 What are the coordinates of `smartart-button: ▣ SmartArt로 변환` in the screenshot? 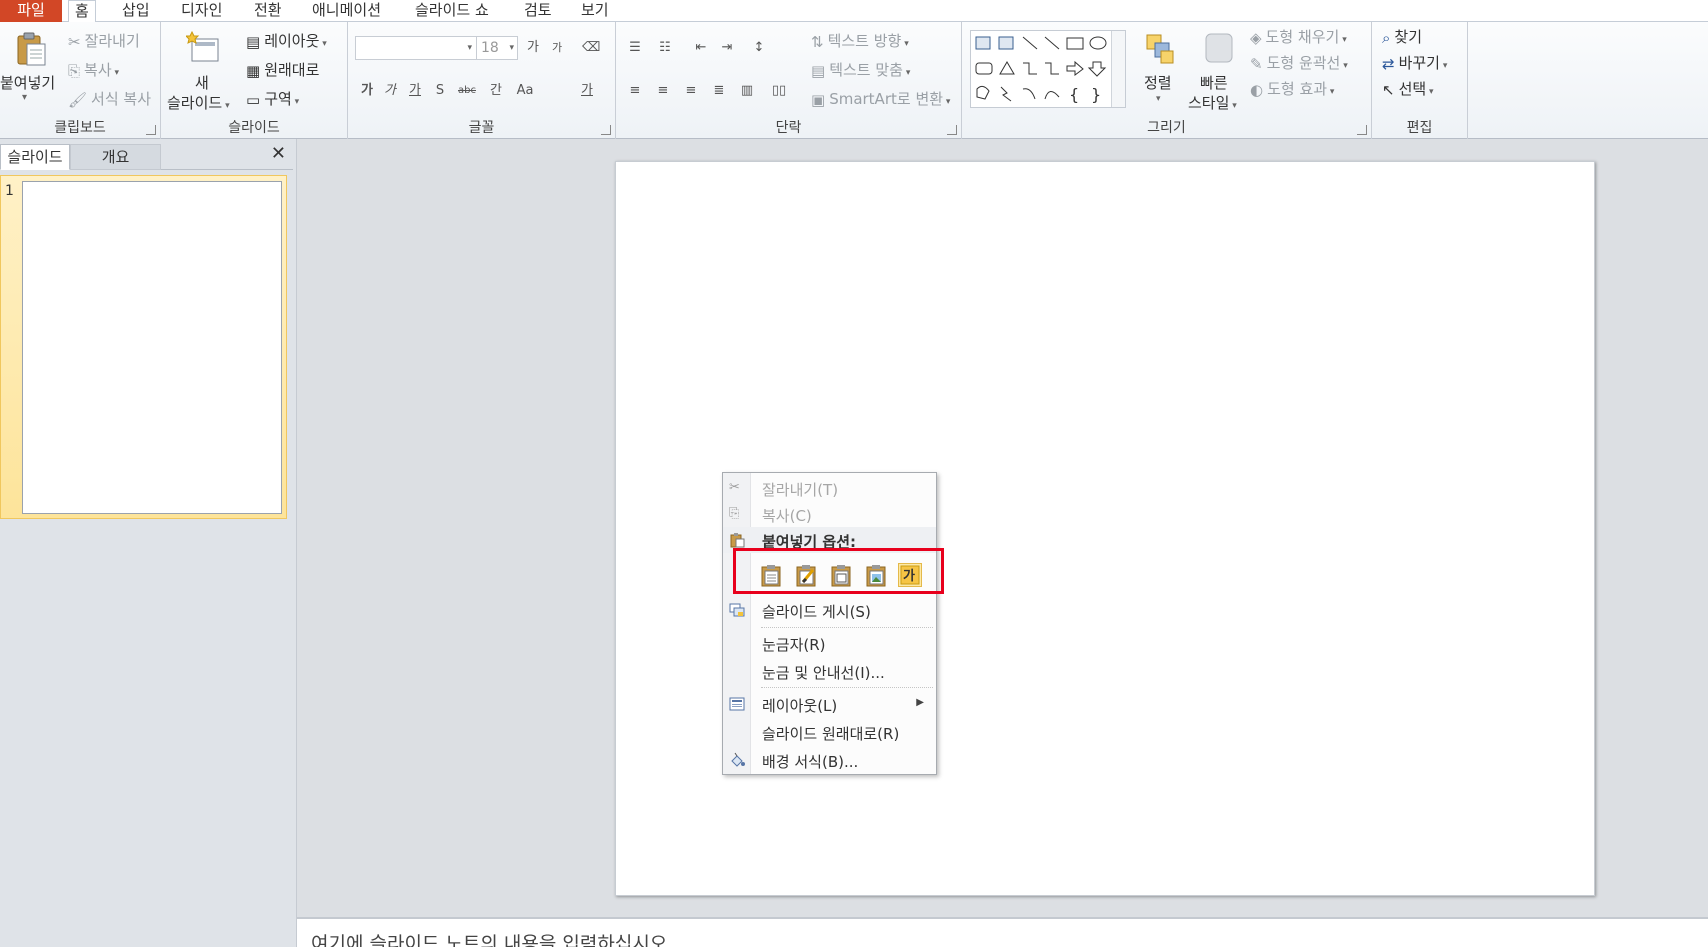 It's located at (880, 98).